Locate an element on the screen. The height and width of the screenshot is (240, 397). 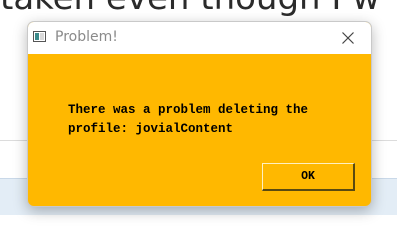
close-icon is located at coordinates (348, 38).